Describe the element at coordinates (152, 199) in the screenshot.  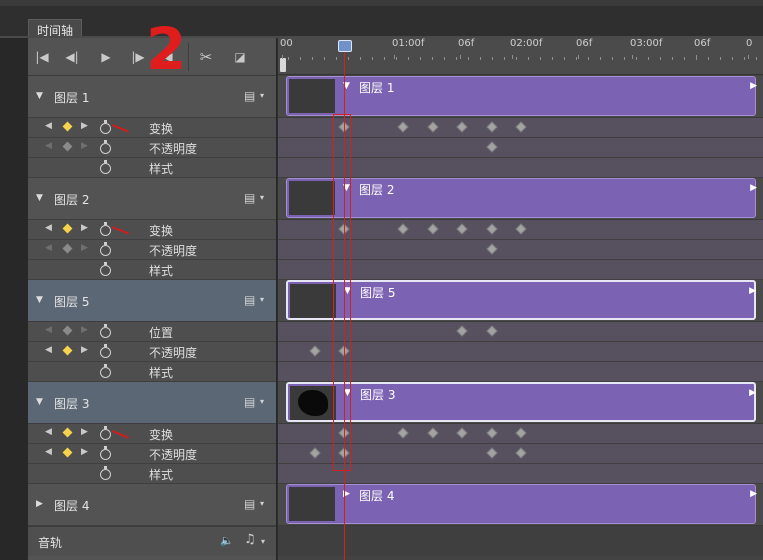
I see `layer-row: ▼ 图层 2 ▤ ▾` at that location.